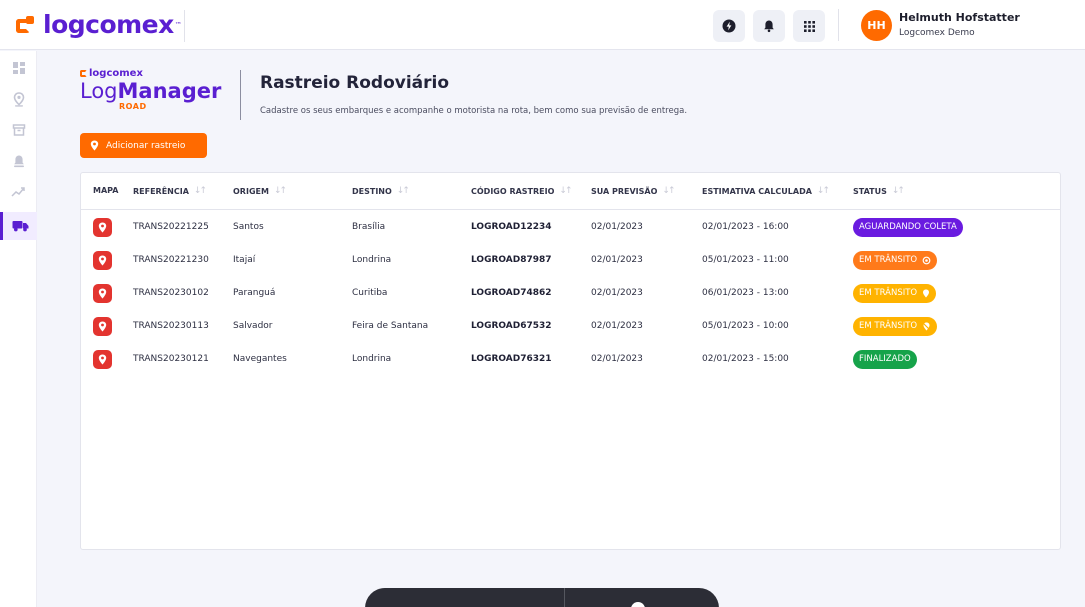 This screenshot has width=1085, height=607. Describe the element at coordinates (638, 604) in the screenshot. I see `toolbar-icon` at that location.